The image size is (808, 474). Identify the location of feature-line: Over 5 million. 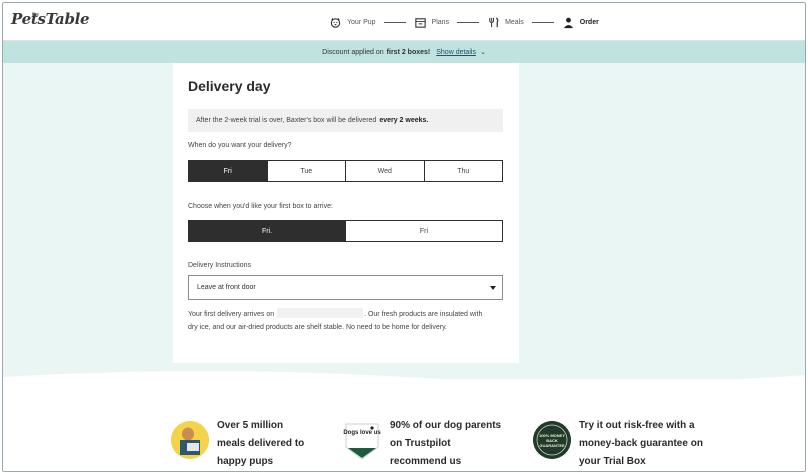
(250, 425).